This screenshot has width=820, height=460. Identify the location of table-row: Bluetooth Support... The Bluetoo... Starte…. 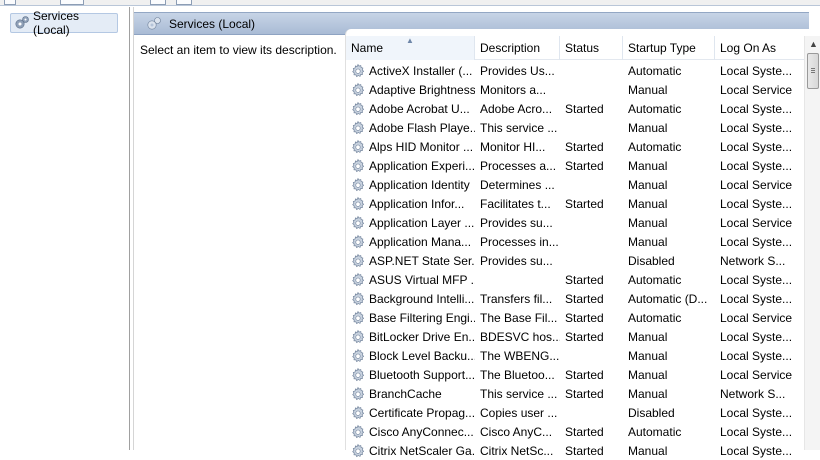
(578, 374).